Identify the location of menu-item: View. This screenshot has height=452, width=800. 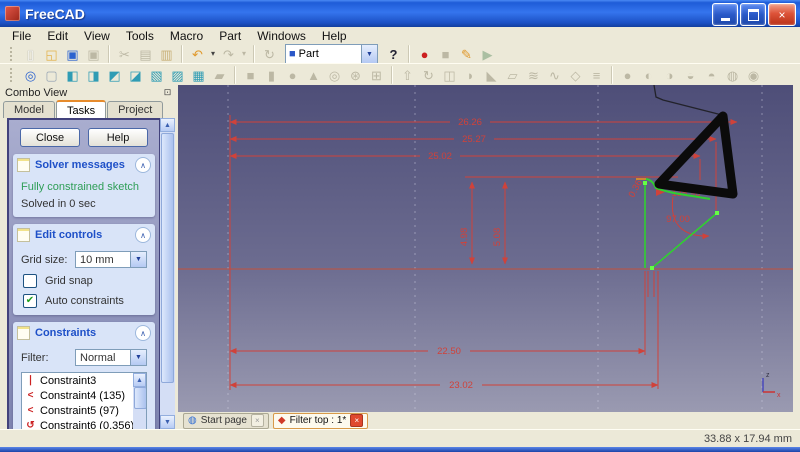
(97, 36).